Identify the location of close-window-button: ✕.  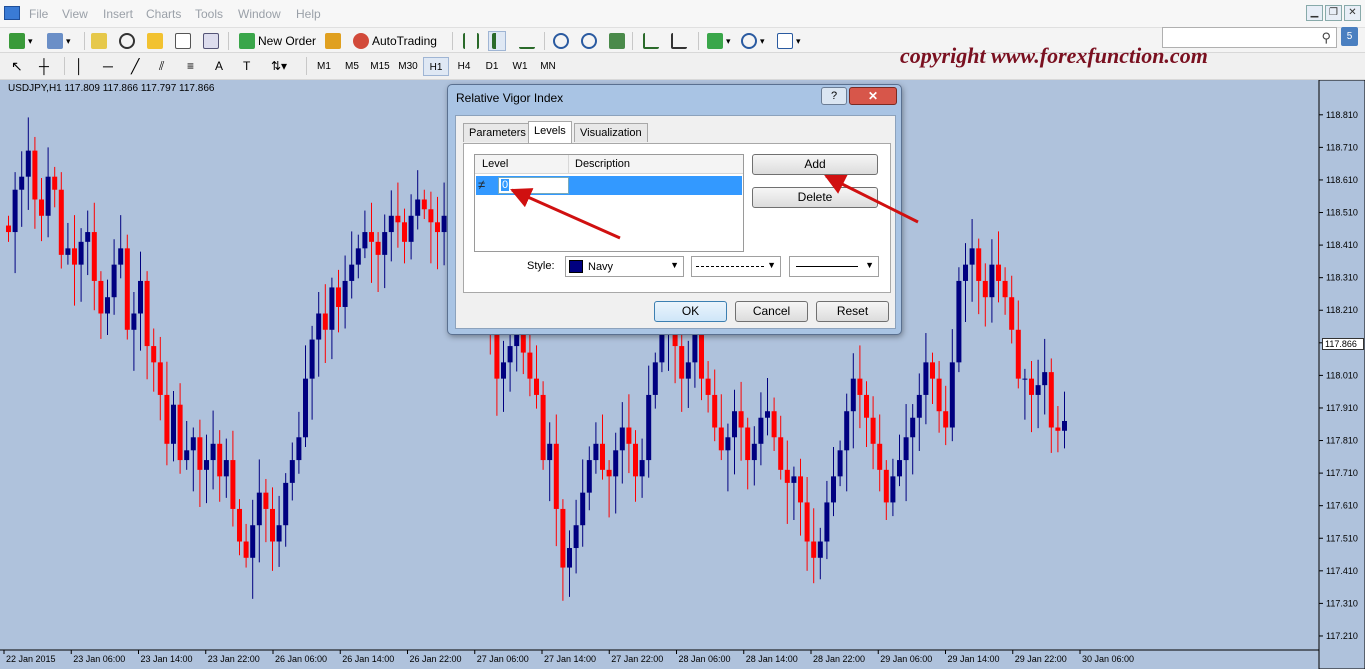
(1352, 13).